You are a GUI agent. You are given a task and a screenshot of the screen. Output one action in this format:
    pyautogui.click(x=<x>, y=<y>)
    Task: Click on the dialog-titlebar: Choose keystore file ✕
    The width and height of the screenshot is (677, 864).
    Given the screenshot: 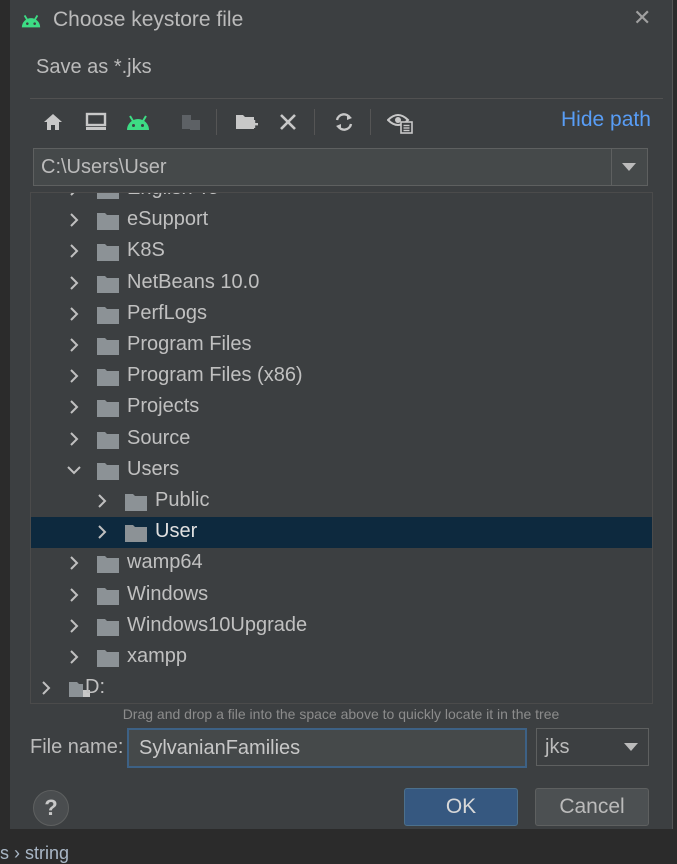 What is the action you would take?
    pyautogui.click(x=341, y=20)
    